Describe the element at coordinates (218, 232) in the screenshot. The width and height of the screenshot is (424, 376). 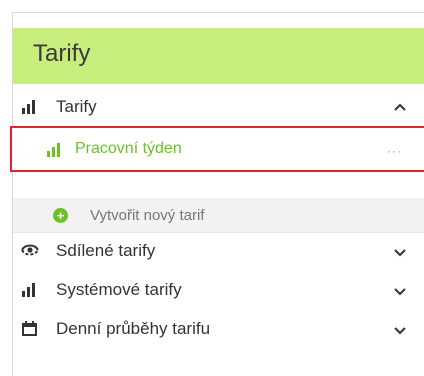
I see `divider` at that location.